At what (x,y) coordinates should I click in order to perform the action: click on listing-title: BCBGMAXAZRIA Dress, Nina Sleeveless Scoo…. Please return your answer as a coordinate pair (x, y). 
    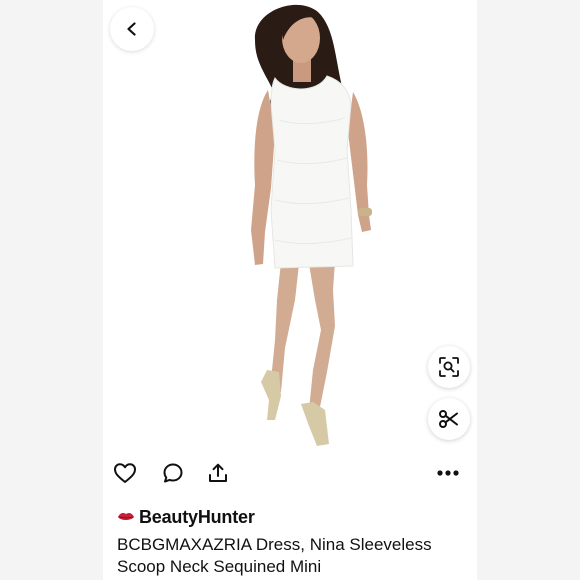
    Looking at the image, I should click on (274, 555).